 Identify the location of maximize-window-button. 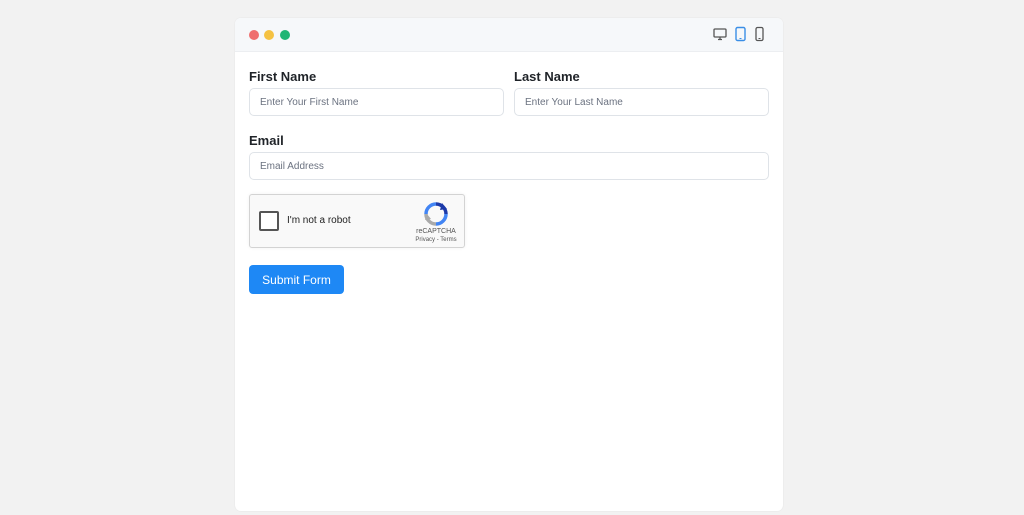
(285, 35).